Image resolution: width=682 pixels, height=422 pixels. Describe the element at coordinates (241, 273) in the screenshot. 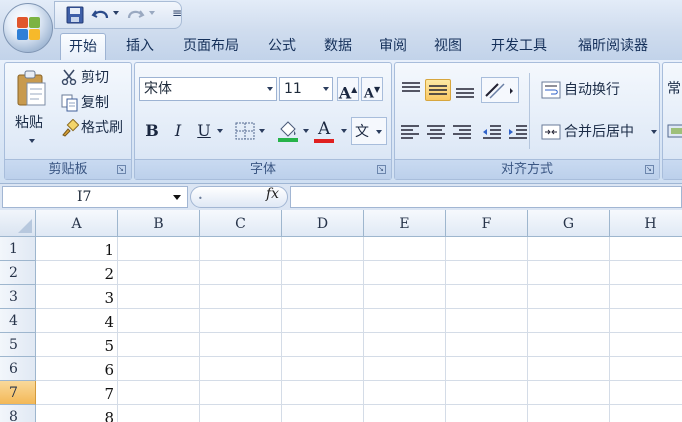

I see `cell-c2` at that location.